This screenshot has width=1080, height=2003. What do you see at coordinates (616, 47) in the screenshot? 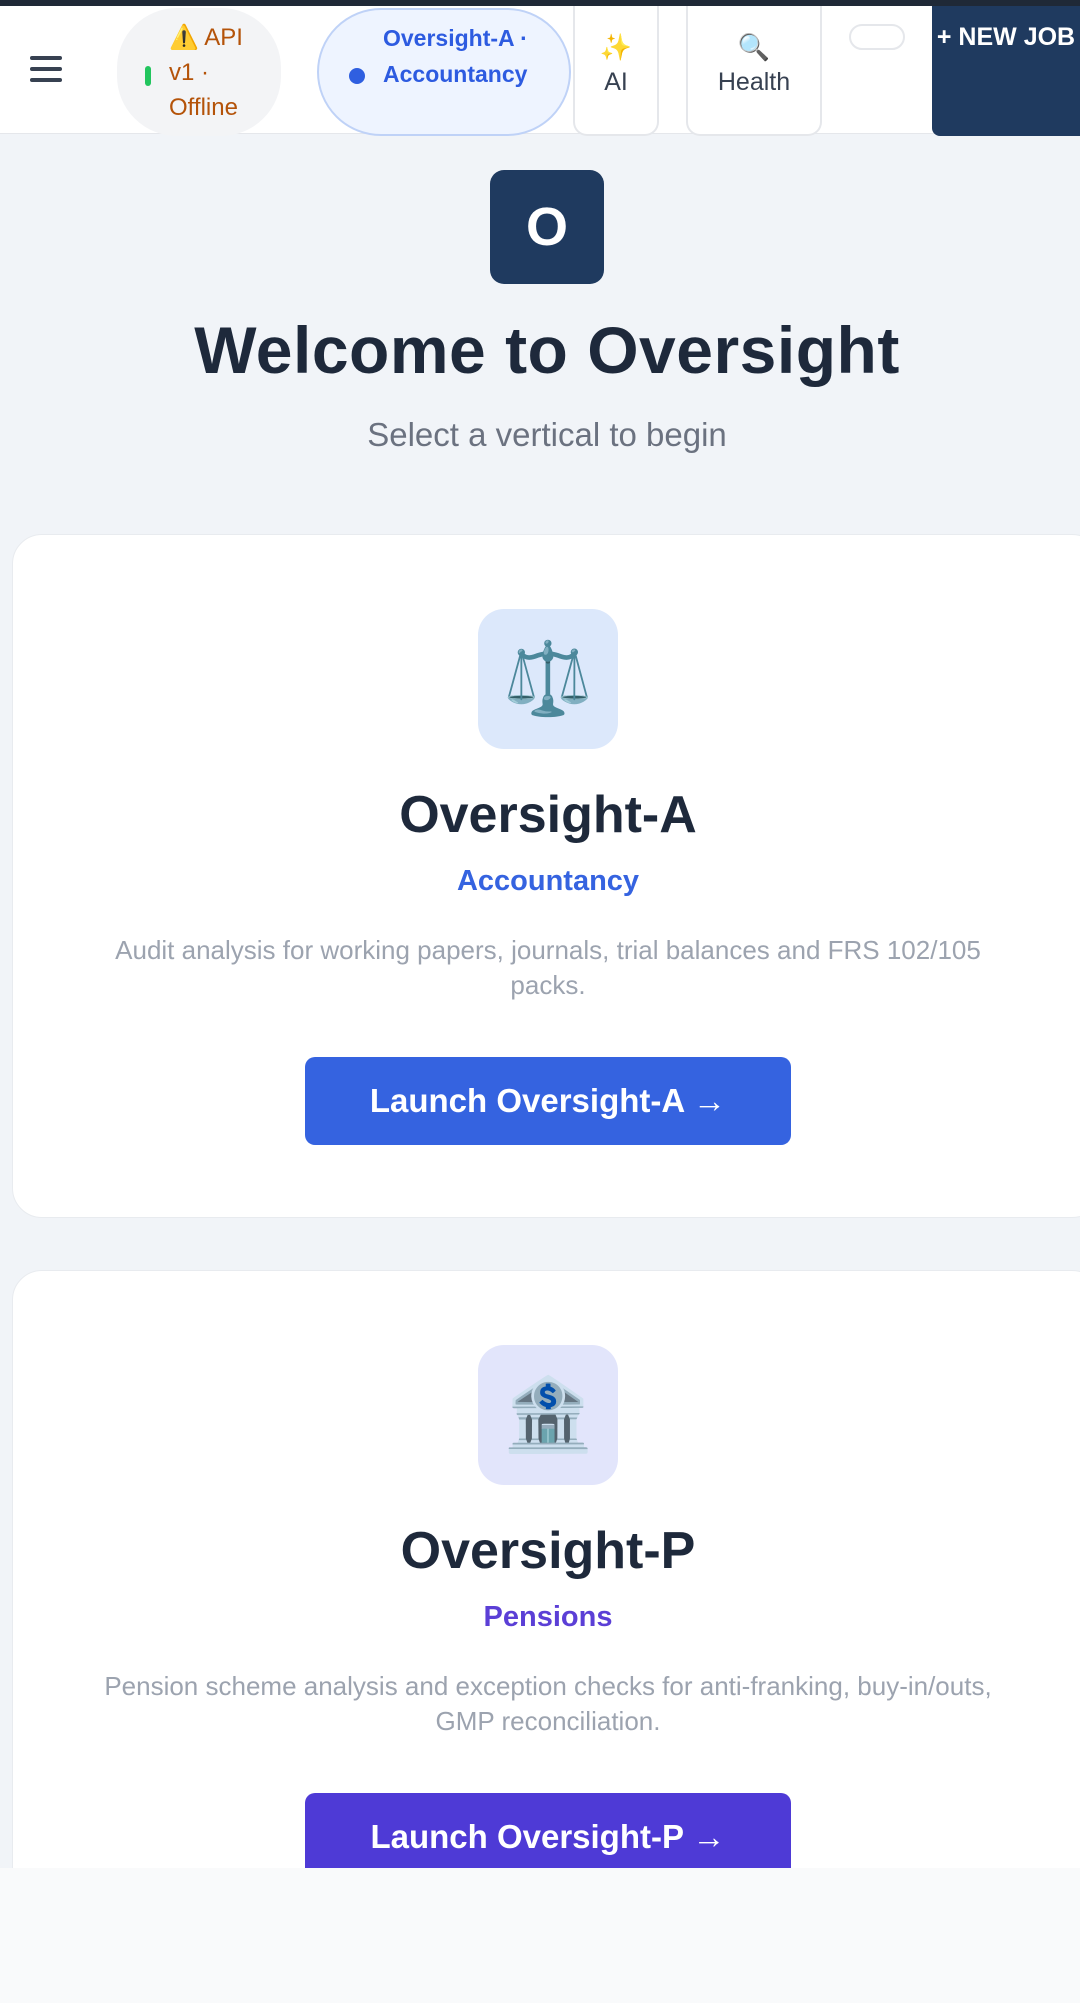
I see `sparkles-icon: ✨` at bounding box center [616, 47].